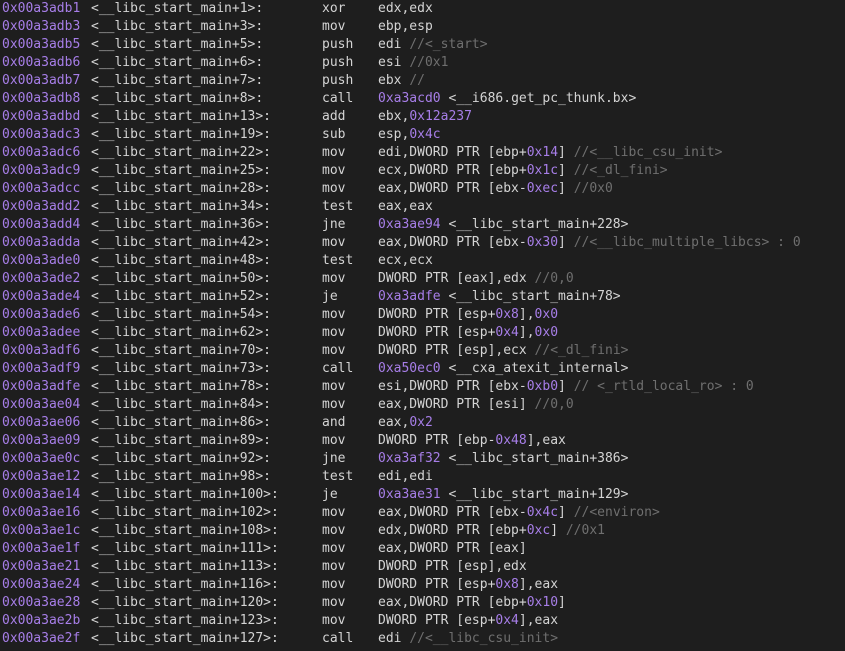  Describe the element at coordinates (546, 440) in the screenshot. I see `operand-text: ],eax` at that location.